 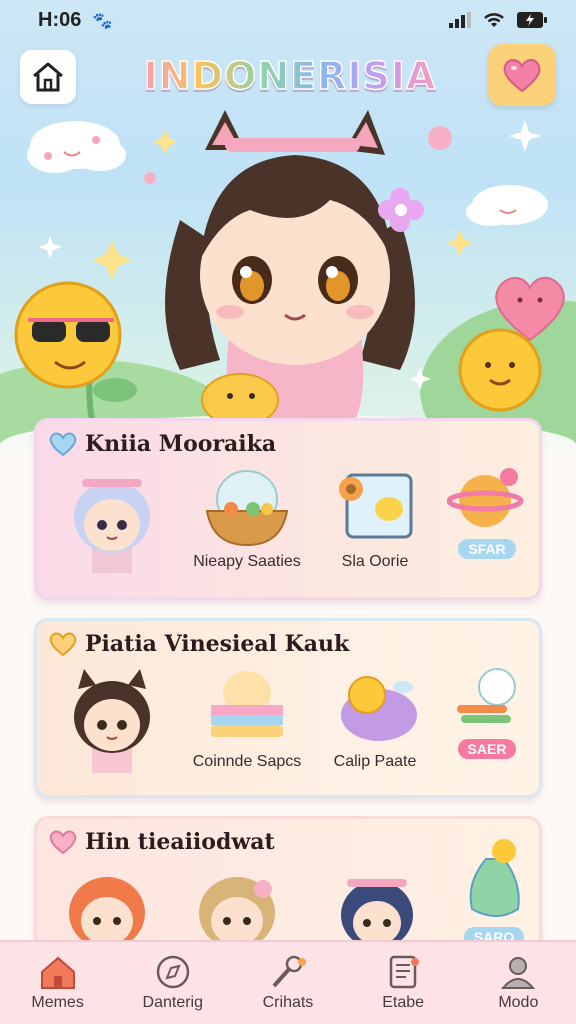 I want to click on nav-item-memes: Memes, so click(x=58, y=983).